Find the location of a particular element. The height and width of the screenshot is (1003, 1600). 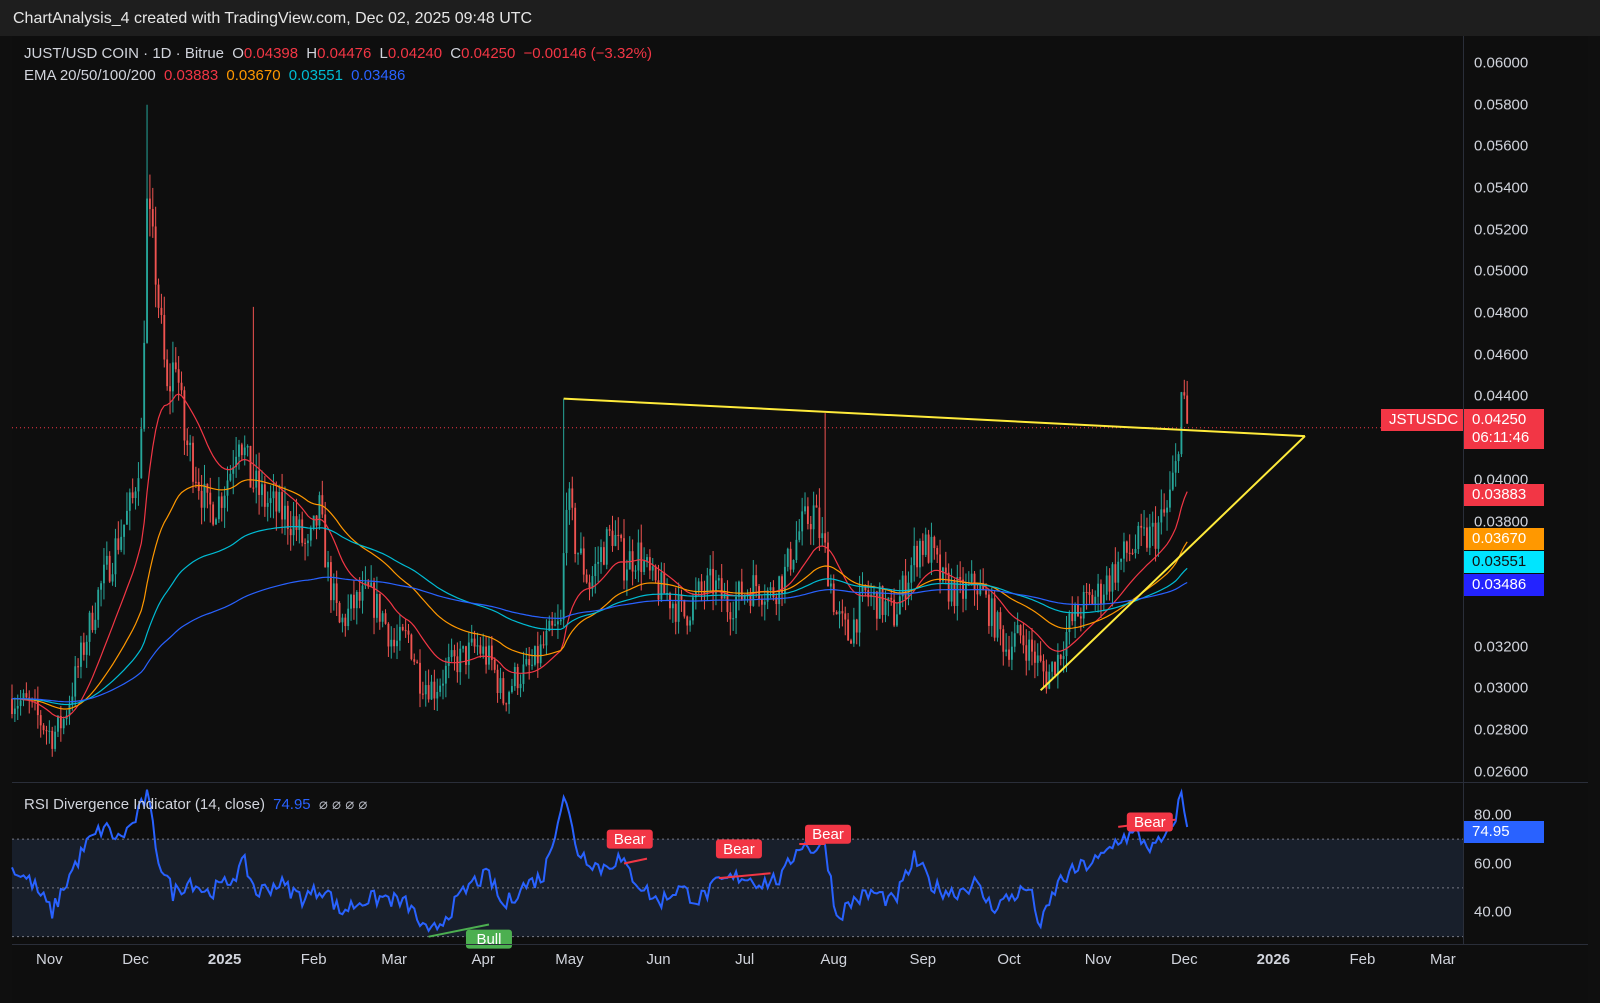

price-tick-label: 0.05400 is located at coordinates (1501, 188).